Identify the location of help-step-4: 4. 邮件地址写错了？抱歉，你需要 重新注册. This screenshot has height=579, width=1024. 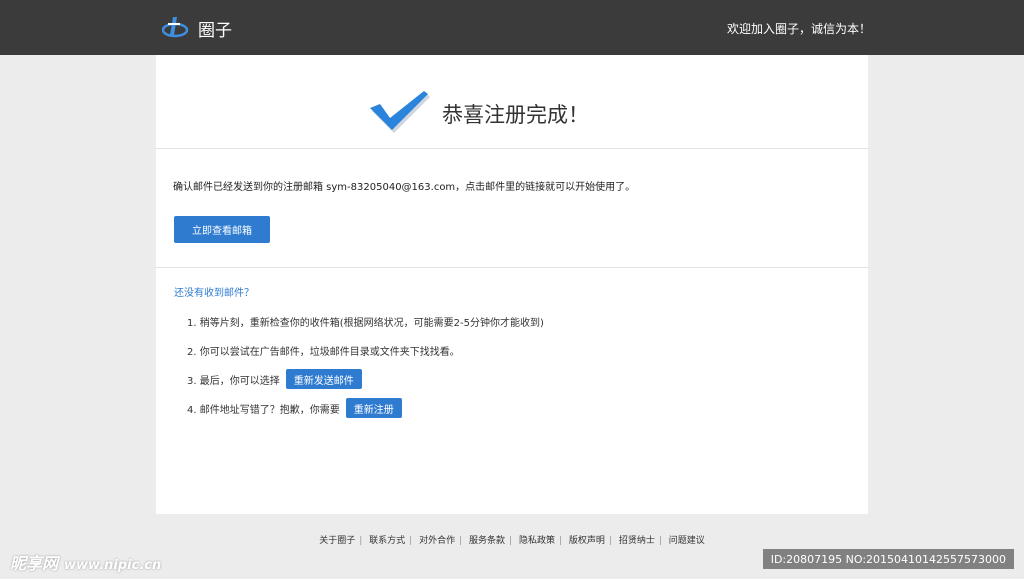
(294, 408).